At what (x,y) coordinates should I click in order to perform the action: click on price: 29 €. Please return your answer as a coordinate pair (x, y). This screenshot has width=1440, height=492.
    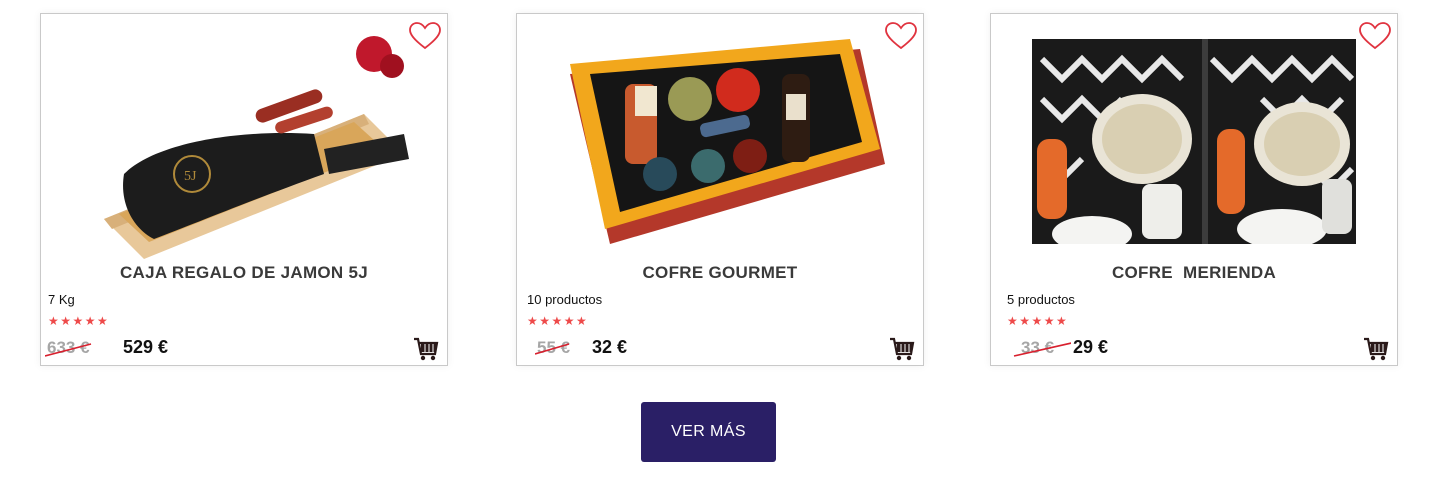
    Looking at the image, I should click on (1091, 347).